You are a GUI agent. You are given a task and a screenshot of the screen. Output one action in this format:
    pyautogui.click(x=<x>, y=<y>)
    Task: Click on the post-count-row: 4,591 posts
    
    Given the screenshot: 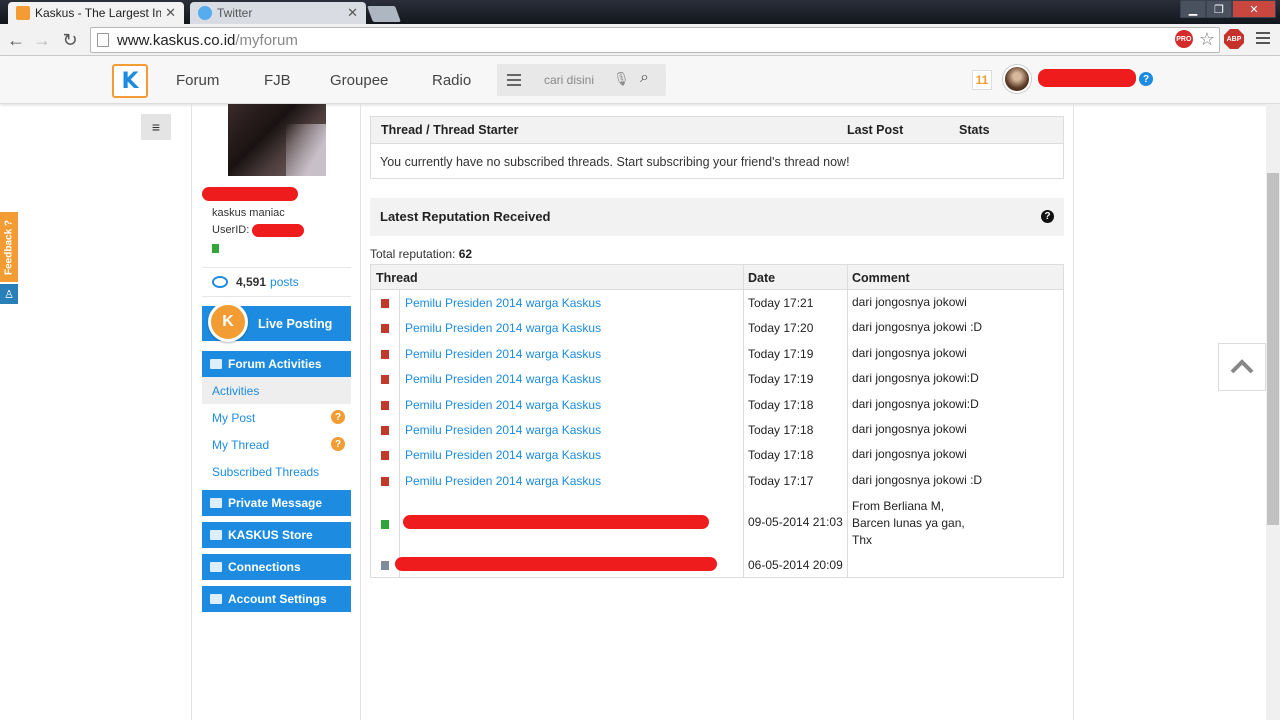 What is the action you would take?
    pyautogui.click(x=276, y=282)
    